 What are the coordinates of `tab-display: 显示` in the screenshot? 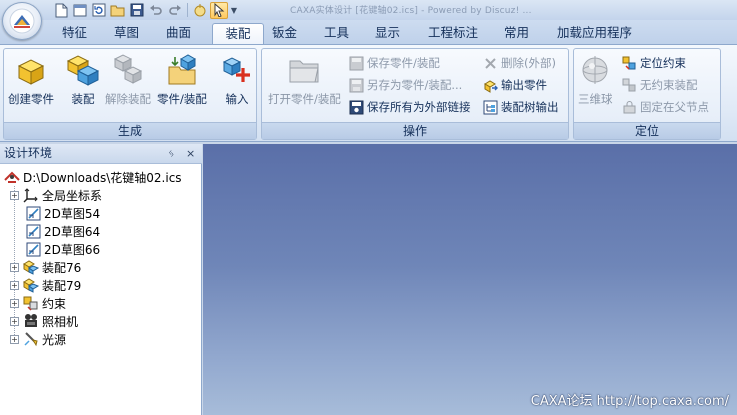 It's located at (387, 33).